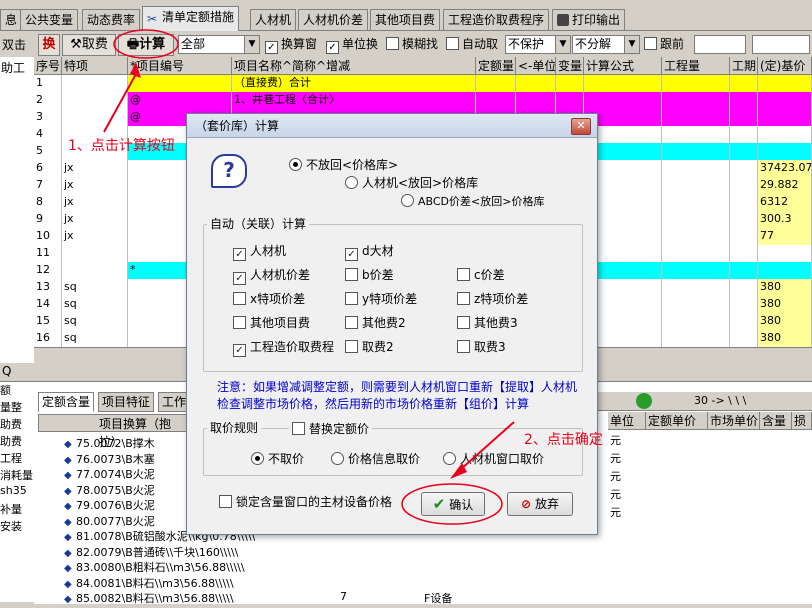 The width and height of the screenshot is (812, 608). Describe the element at coordinates (487, 446) in the screenshot. I see `arrow-to-confirm` at that location.